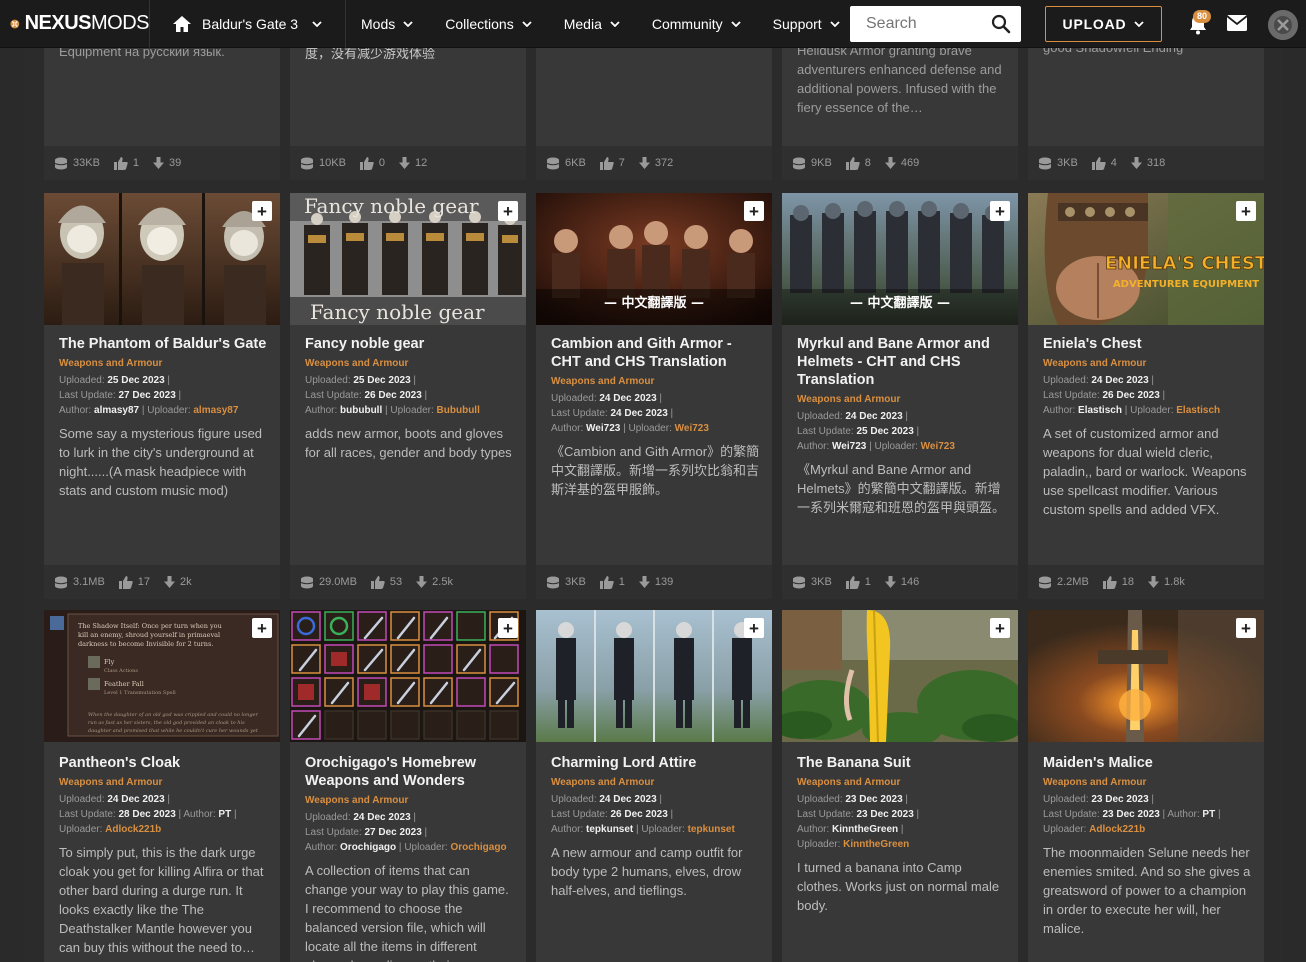 This screenshot has width=1306, height=962. What do you see at coordinates (1148, 344) in the screenshot?
I see `mod-title: Eniela's Chest` at bounding box center [1148, 344].